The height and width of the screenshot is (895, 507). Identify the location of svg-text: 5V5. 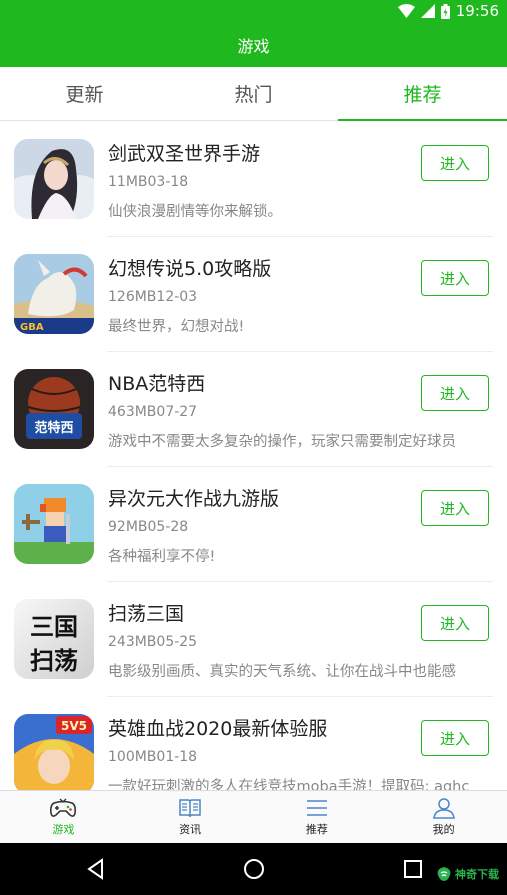
(74, 726).